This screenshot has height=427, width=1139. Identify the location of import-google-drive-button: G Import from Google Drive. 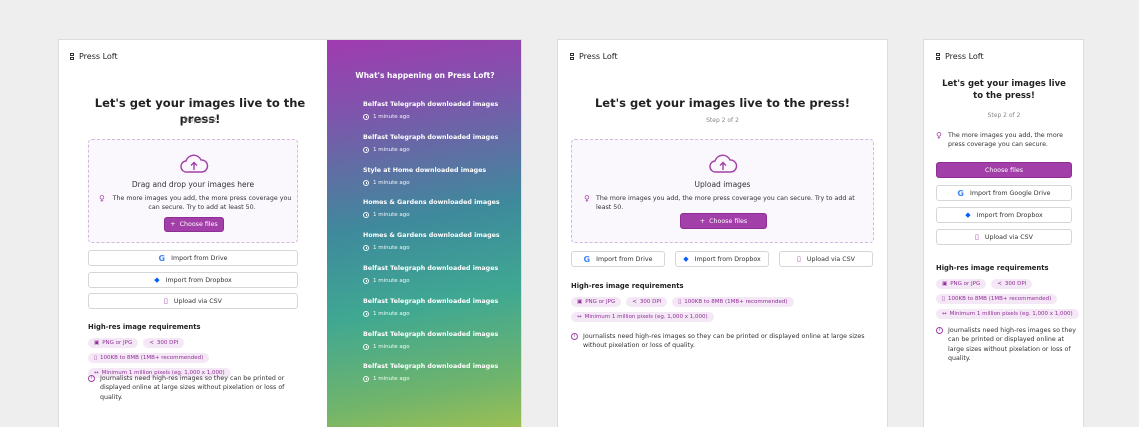
(1004, 193).